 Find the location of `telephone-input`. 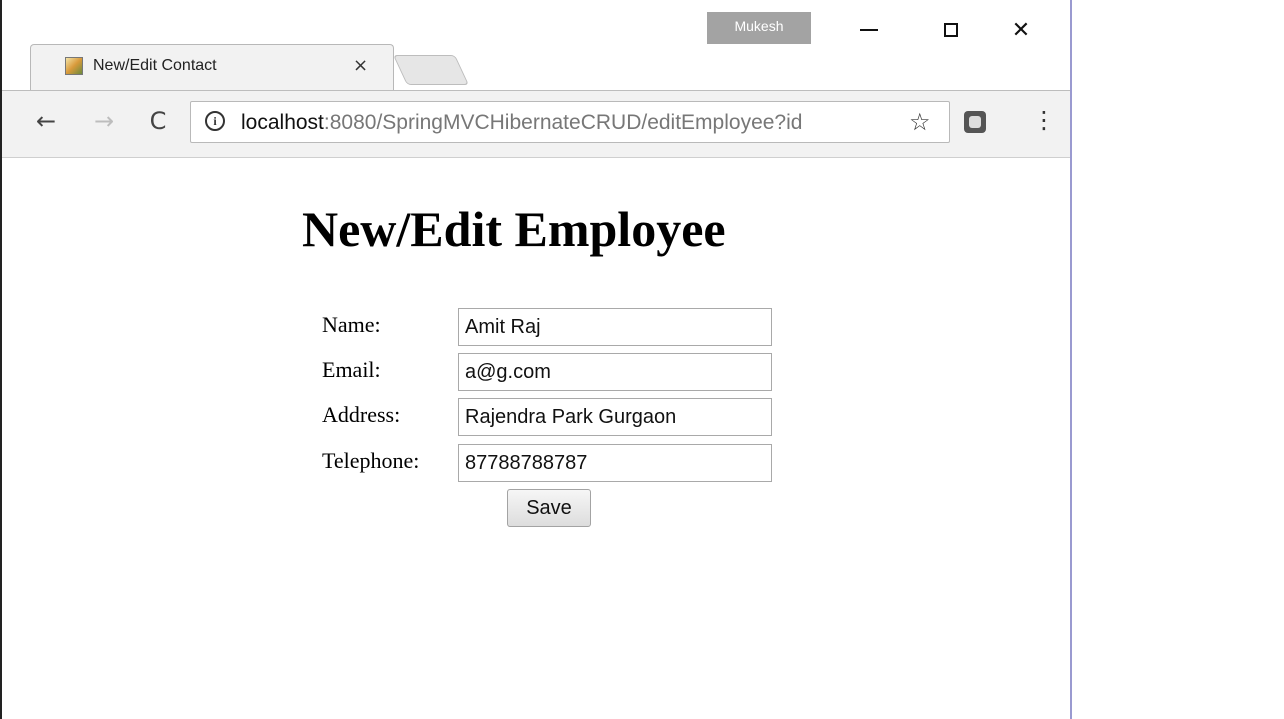

telephone-input is located at coordinates (615, 463).